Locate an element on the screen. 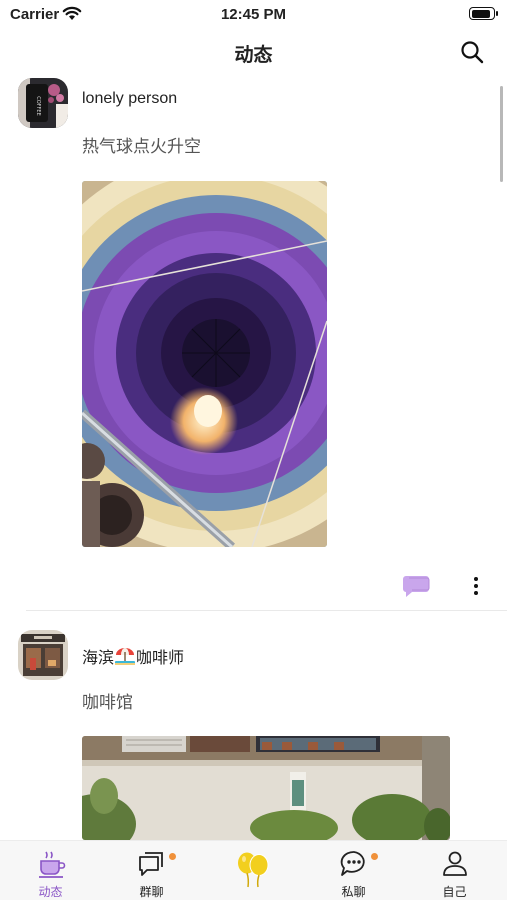 This screenshot has width=507, height=900. status-time: 12:45 PM is located at coordinates (253, 14).